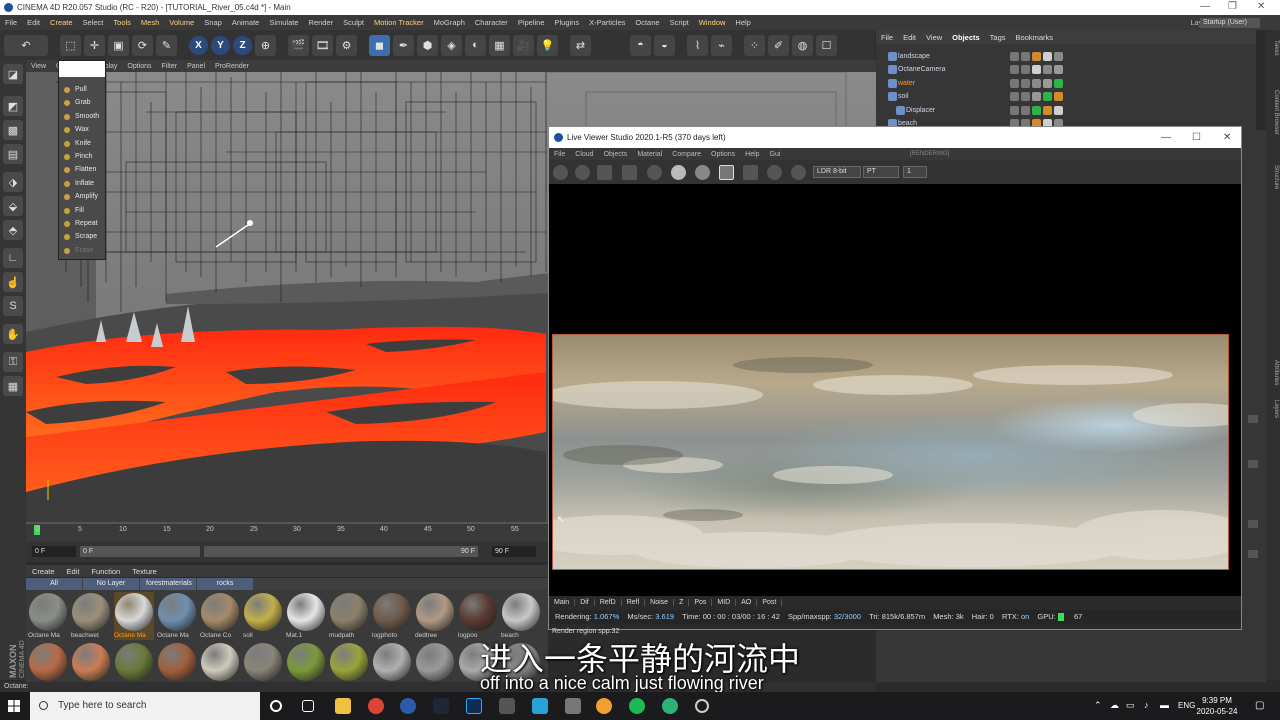 This screenshot has height=720, width=1280. I want to click on tweak-icon: ☝, so click(13, 282).